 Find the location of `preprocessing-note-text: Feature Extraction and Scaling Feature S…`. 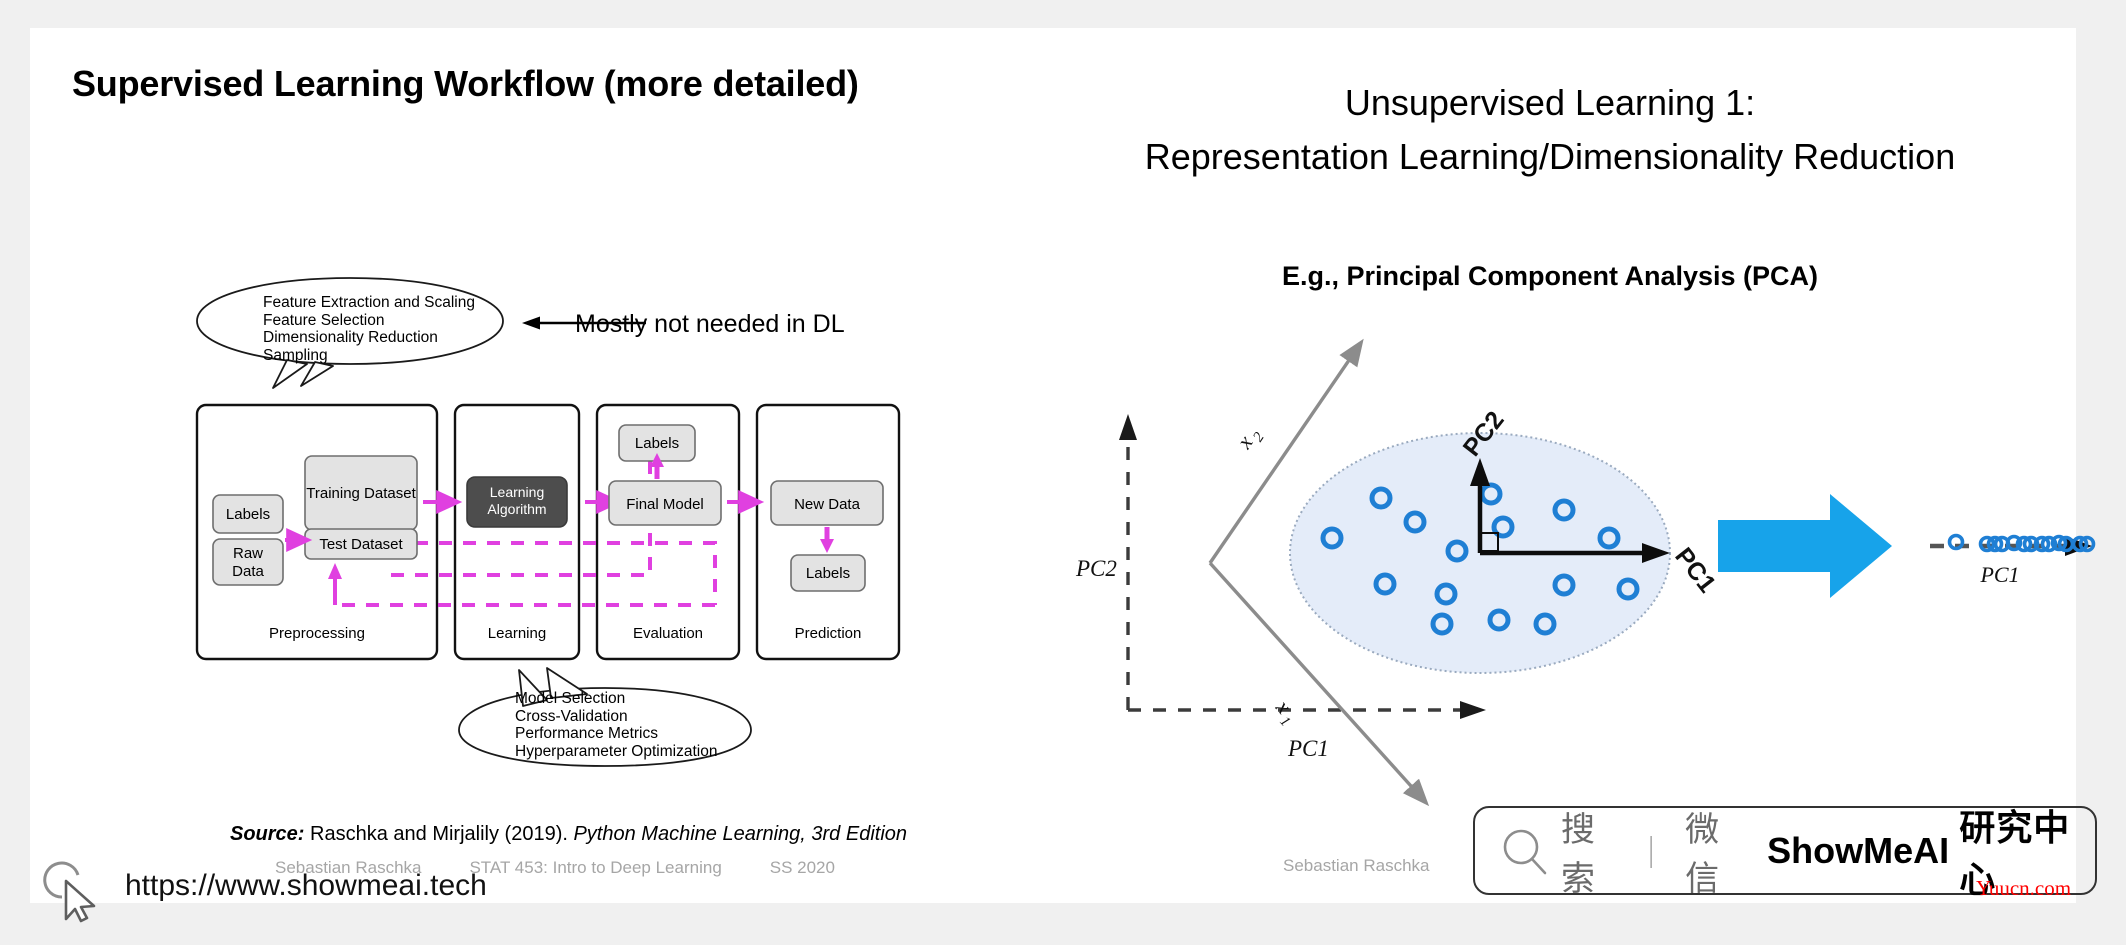

preprocessing-note-text: Feature Extraction and Scaling Feature S… is located at coordinates (369, 329).